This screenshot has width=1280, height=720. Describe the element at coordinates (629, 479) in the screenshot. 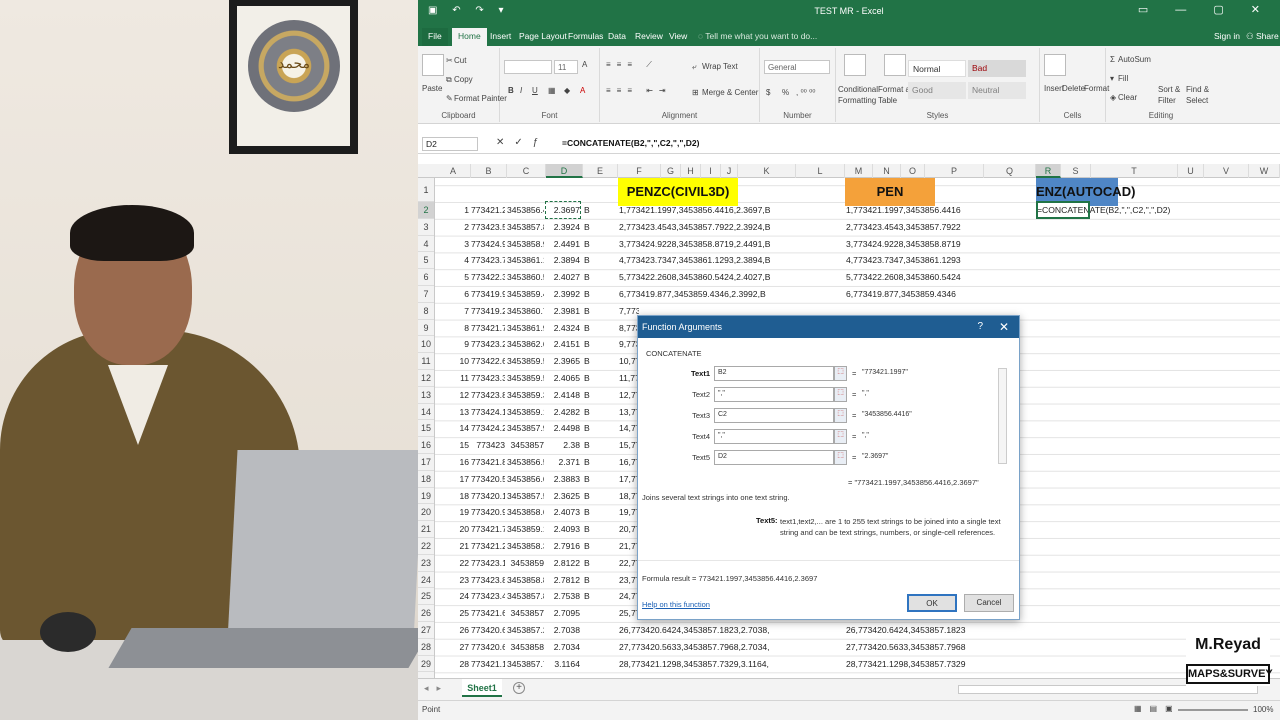

I see `cell-f: 17,77` at that location.